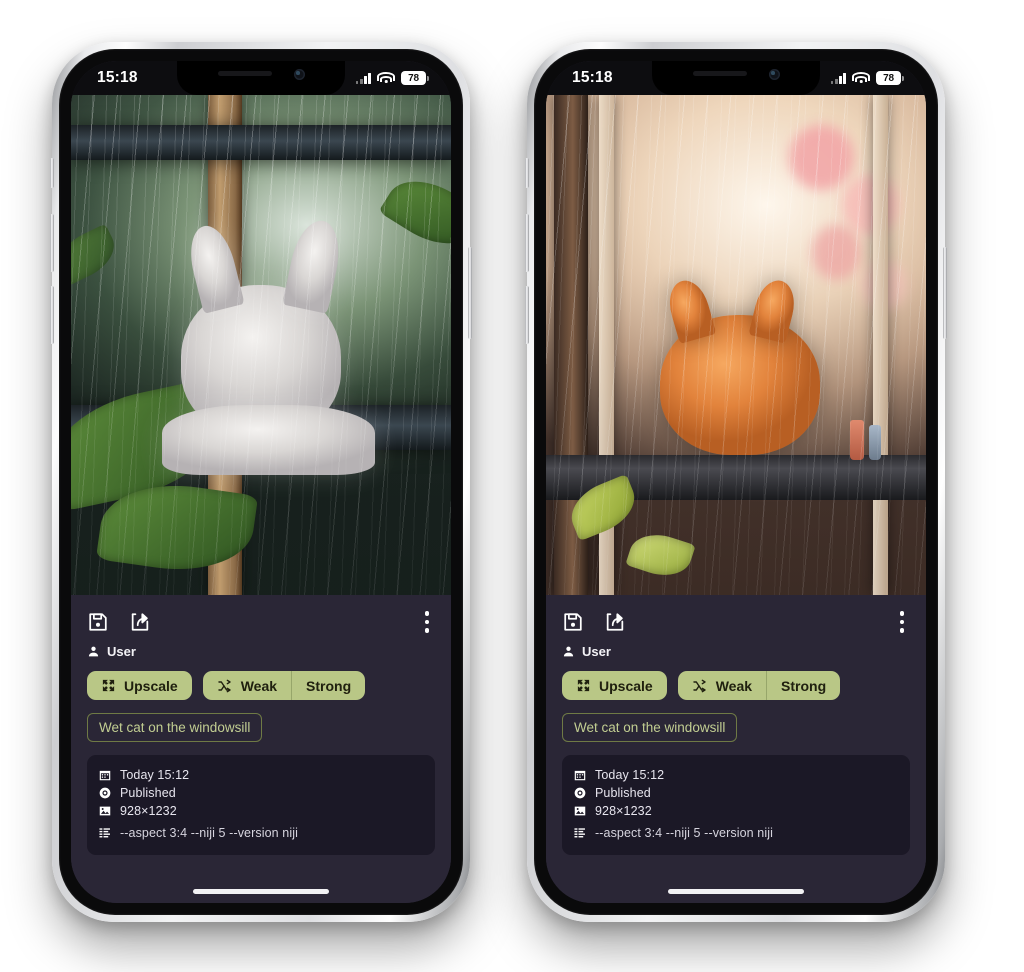  I want to click on eye-icon, so click(580, 793).